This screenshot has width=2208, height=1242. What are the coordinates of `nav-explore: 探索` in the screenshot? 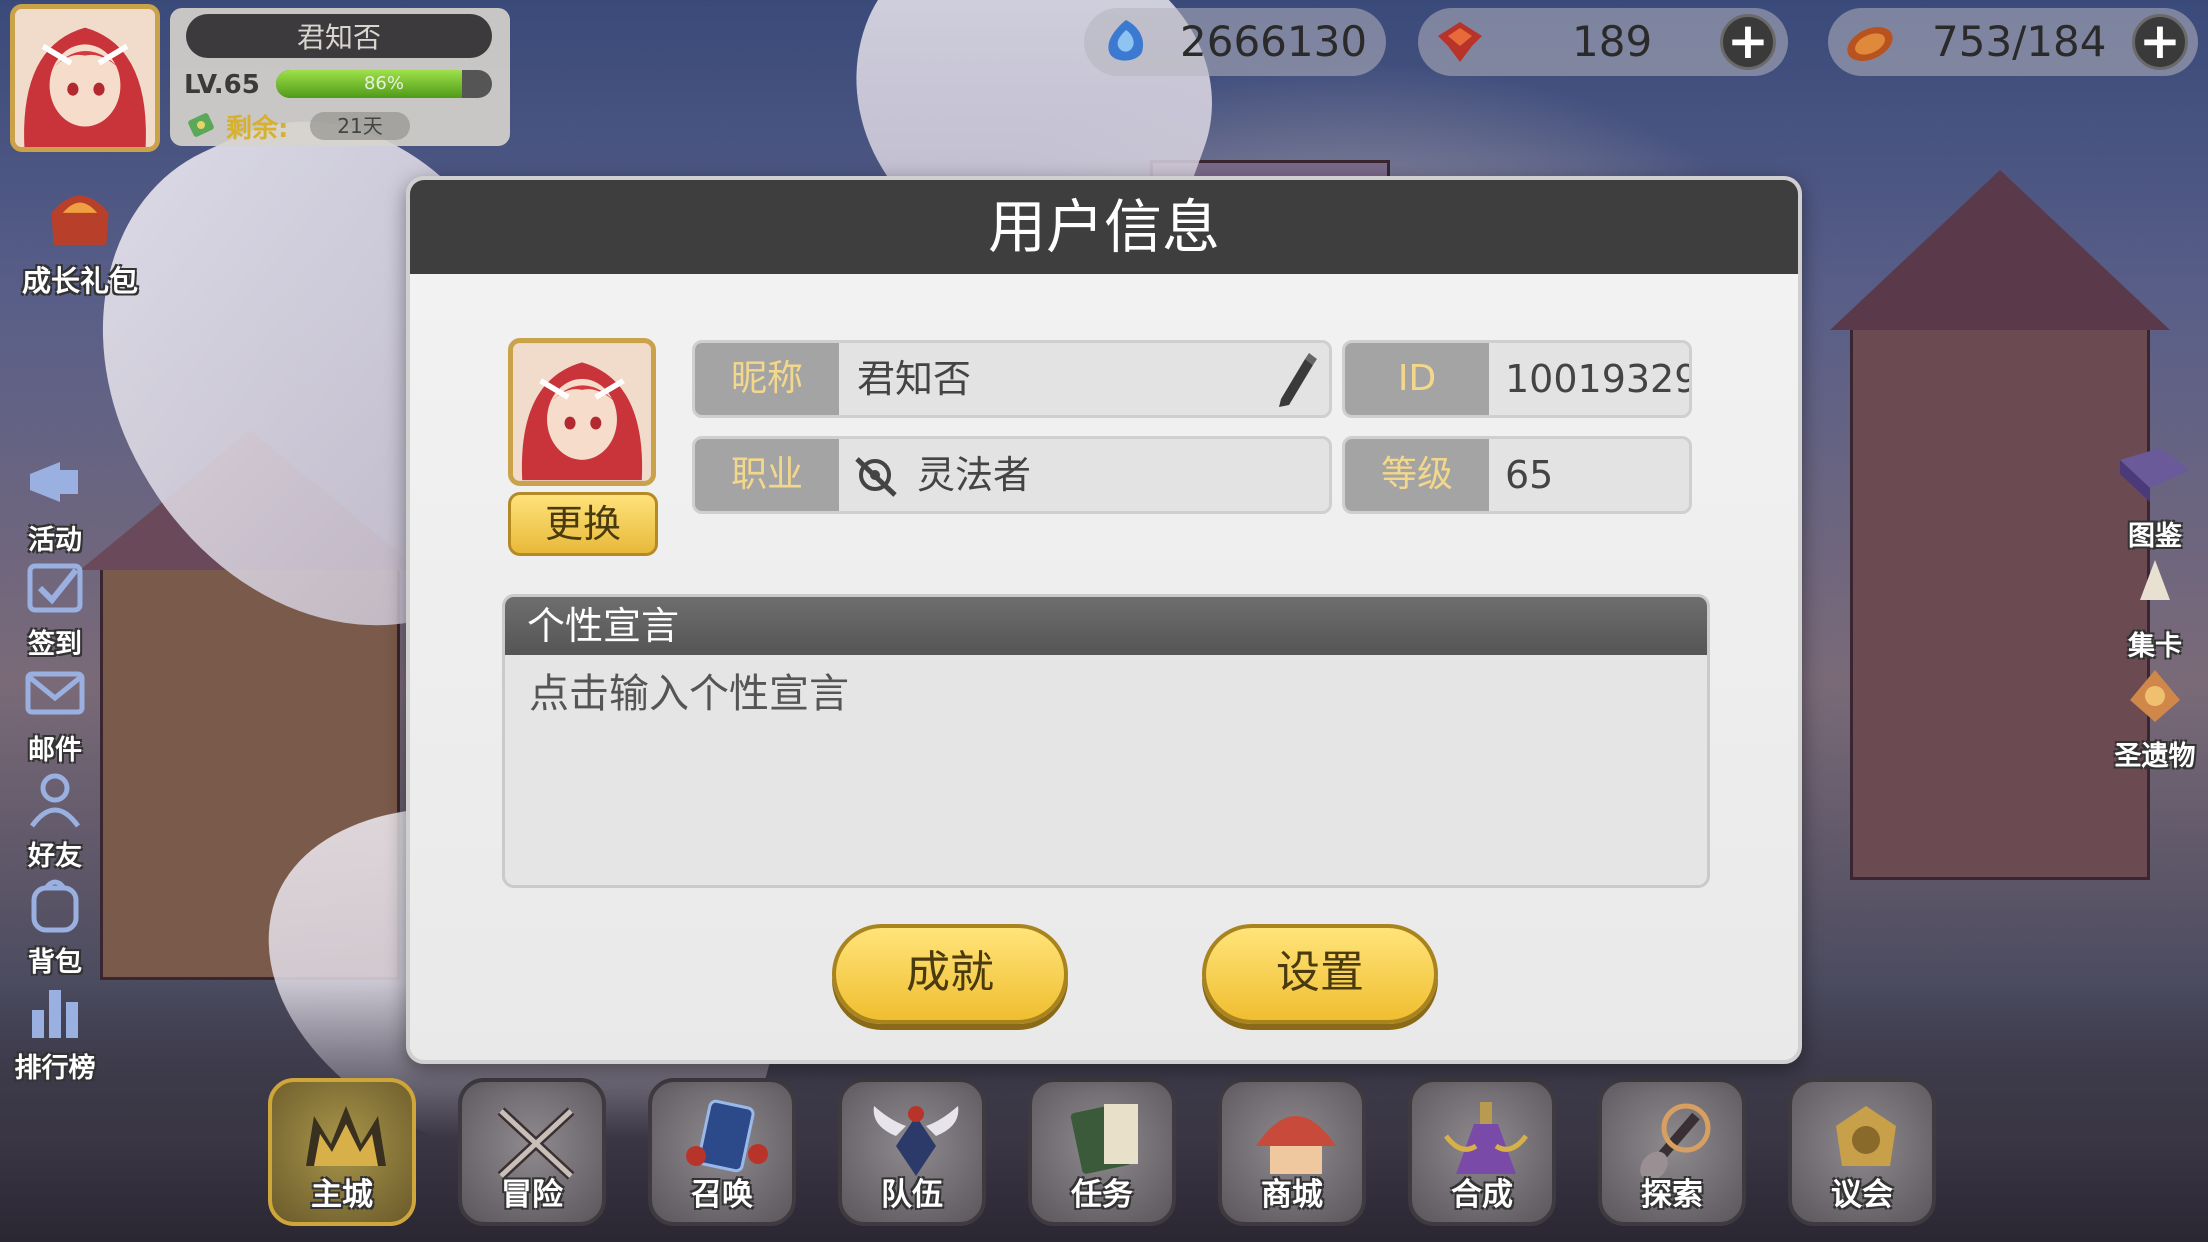 It's located at (1672, 1152).